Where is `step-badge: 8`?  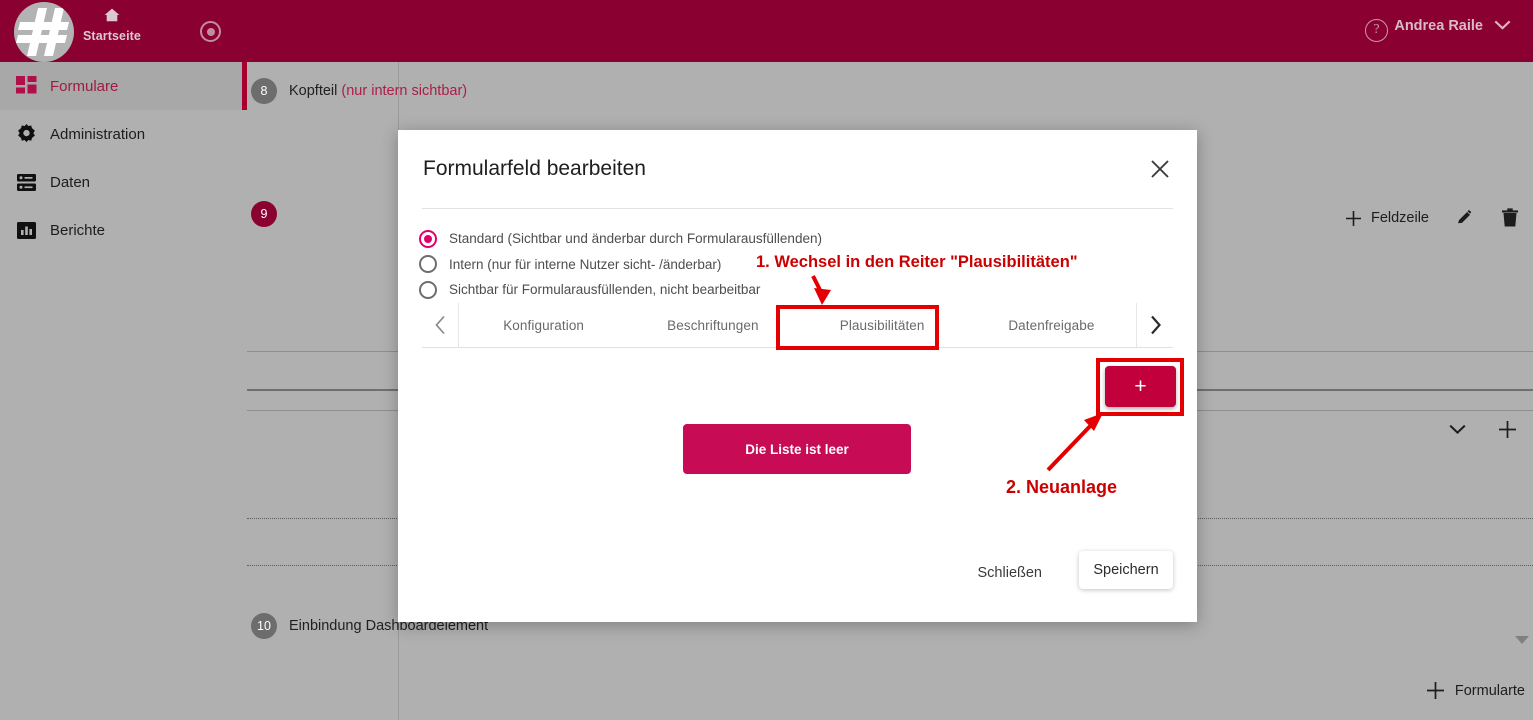
step-badge: 8 is located at coordinates (264, 91).